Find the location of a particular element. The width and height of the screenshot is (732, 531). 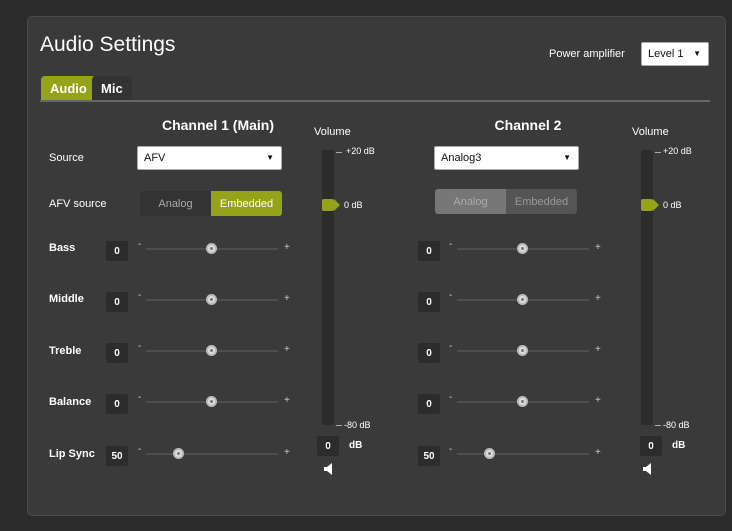

source-label: Source is located at coordinates (66, 158).